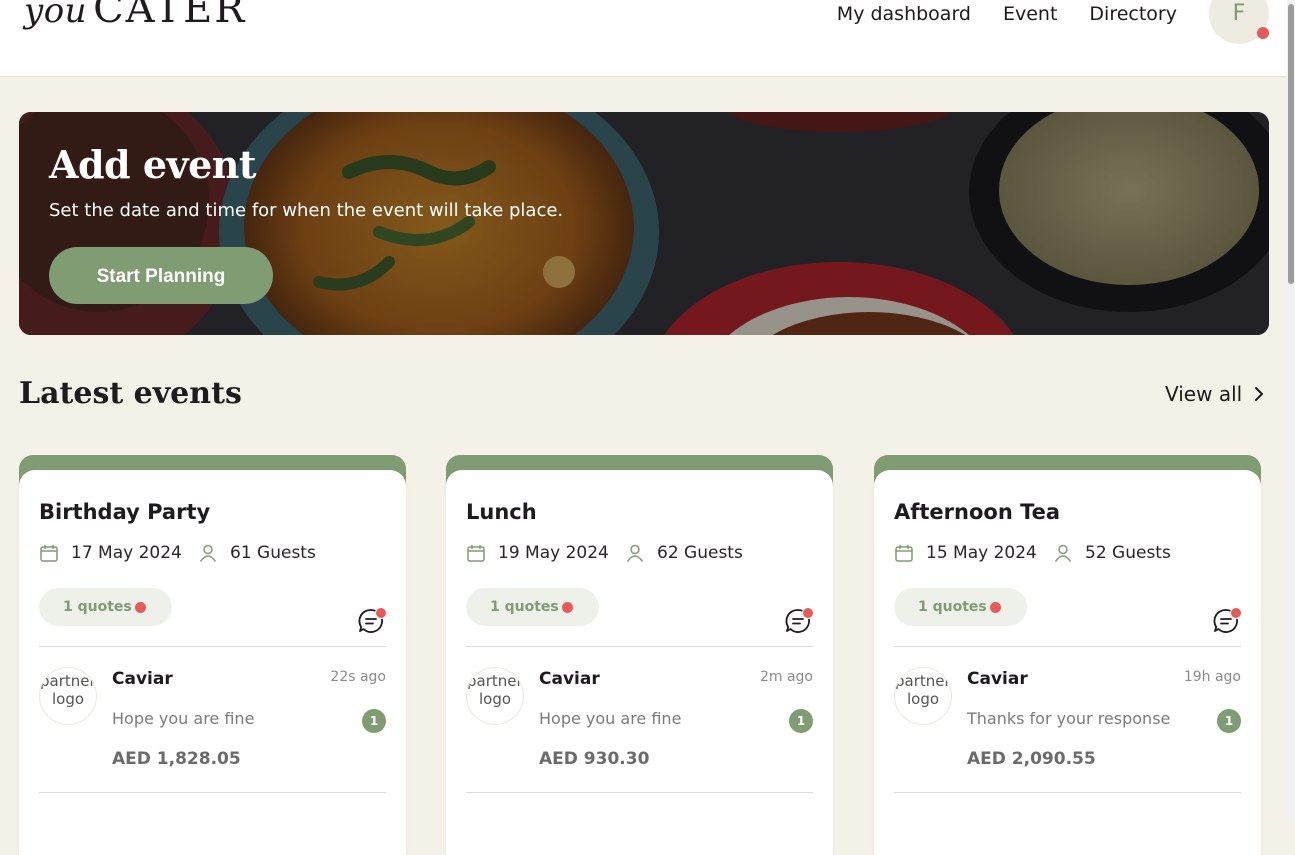 The height and width of the screenshot is (855, 1295). Describe the element at coordinates (1133, 14) in the screenshot. I see `nav-directory: Directory` at that location.